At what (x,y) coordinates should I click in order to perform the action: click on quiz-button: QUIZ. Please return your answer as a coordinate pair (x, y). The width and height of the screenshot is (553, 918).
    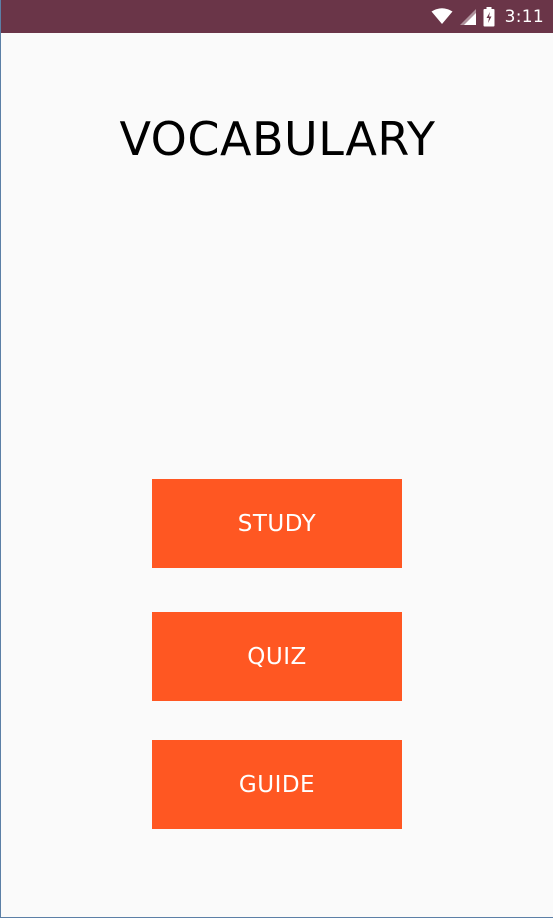
    Looking at the image, I should click on (277, 656).